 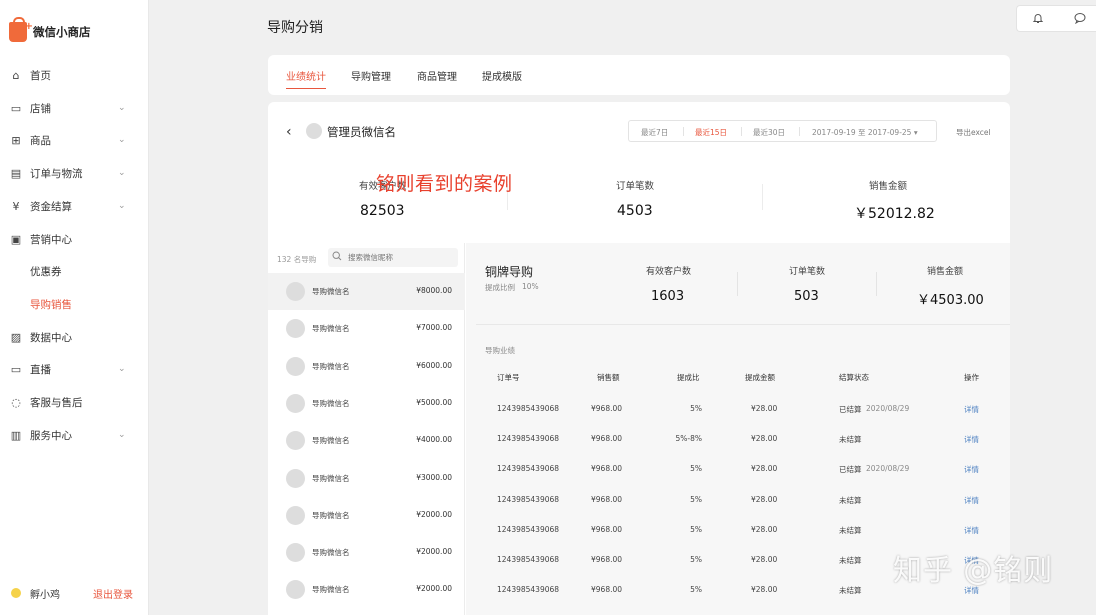 I want to click on bell-icon, so click(x=1038, y=19).